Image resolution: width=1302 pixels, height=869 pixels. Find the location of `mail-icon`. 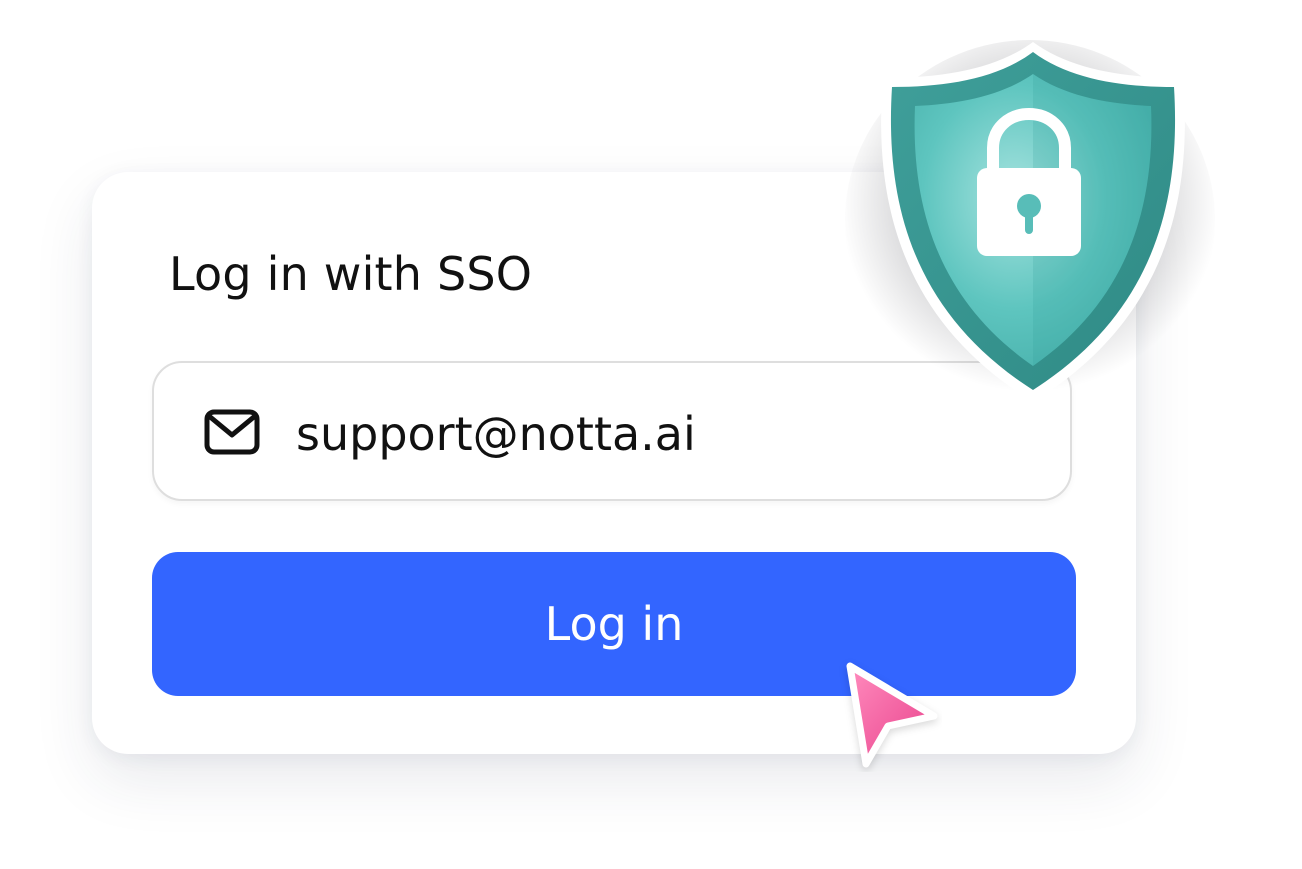

mail-icon is located at coordinates (232, 432).